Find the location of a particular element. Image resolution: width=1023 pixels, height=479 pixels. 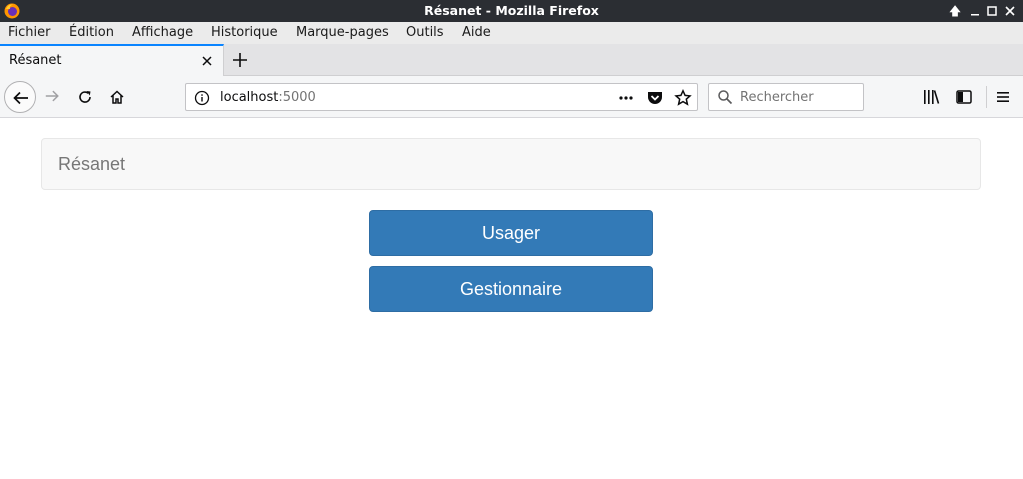

reload-icon is located at coordinates (85, 97).